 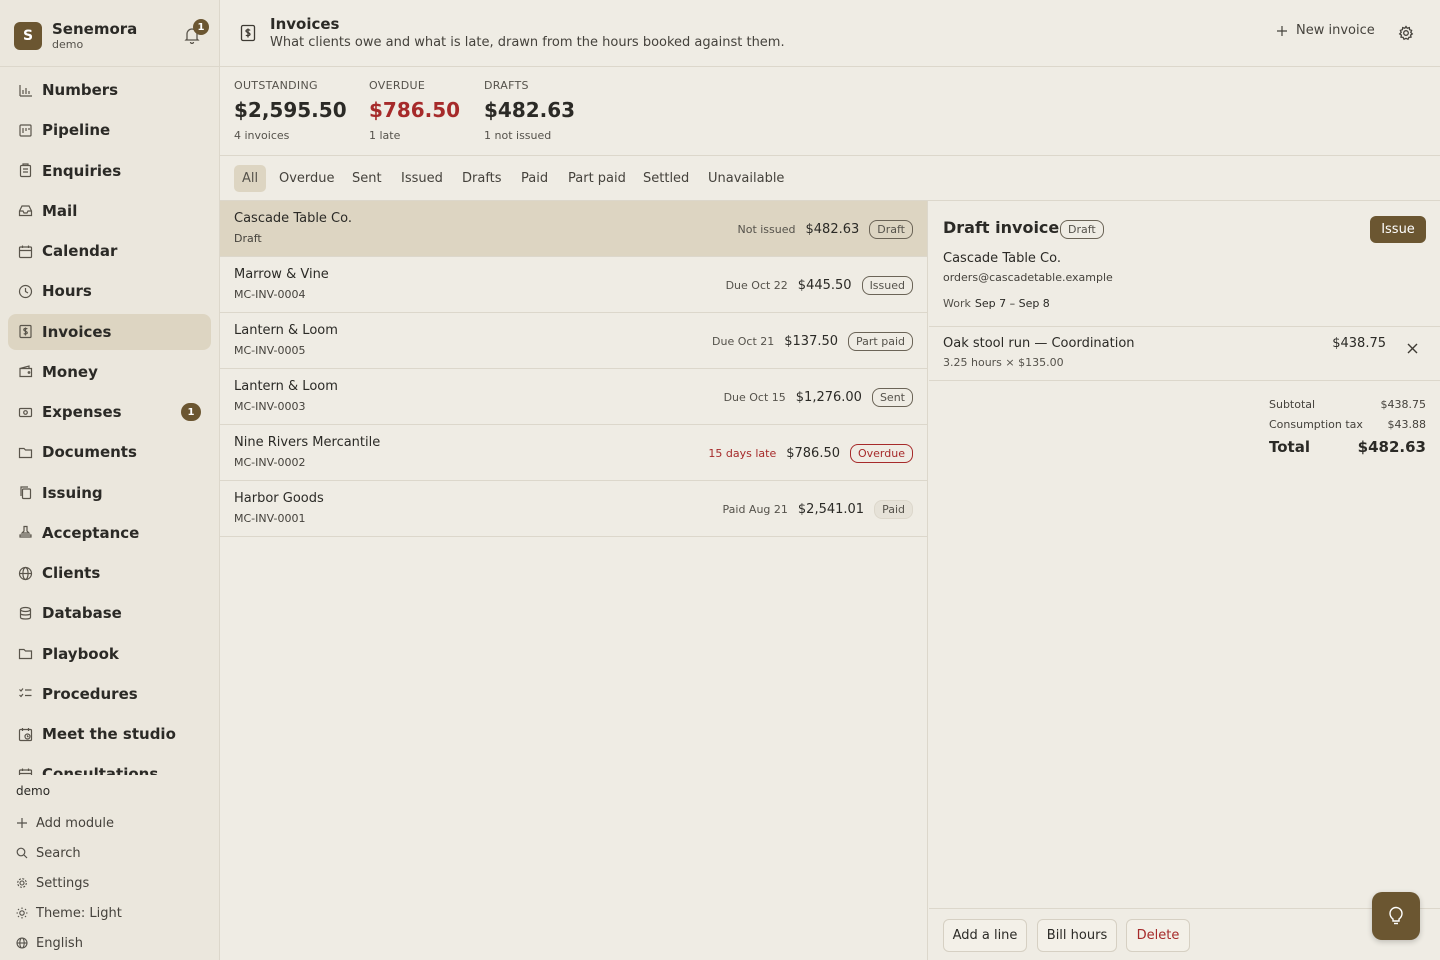 What do you see at coordinates (1347, 447) in the screenshot?
I see `total-row: Total $482.63` at bounding box center [1347, 447].